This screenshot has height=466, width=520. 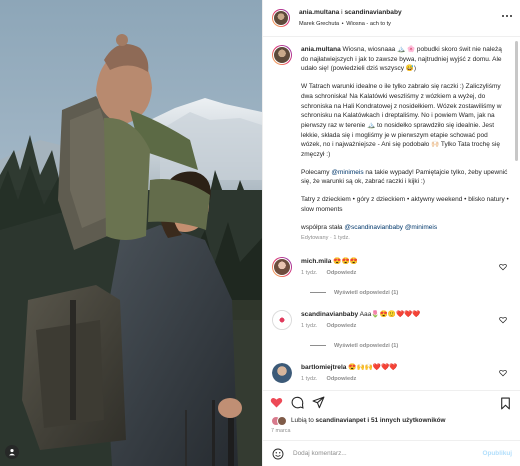 I want to click on audio-artist: Marek Grechuta, so click(x=319, y=24).